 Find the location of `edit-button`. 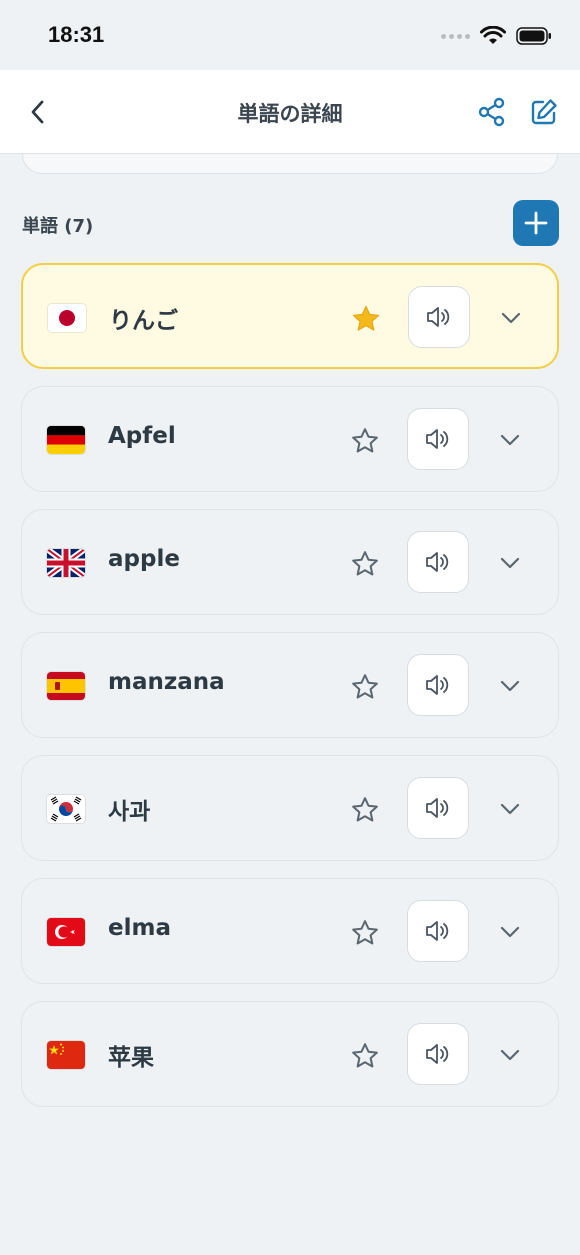

edit-button is located at coordinates (544, 112).